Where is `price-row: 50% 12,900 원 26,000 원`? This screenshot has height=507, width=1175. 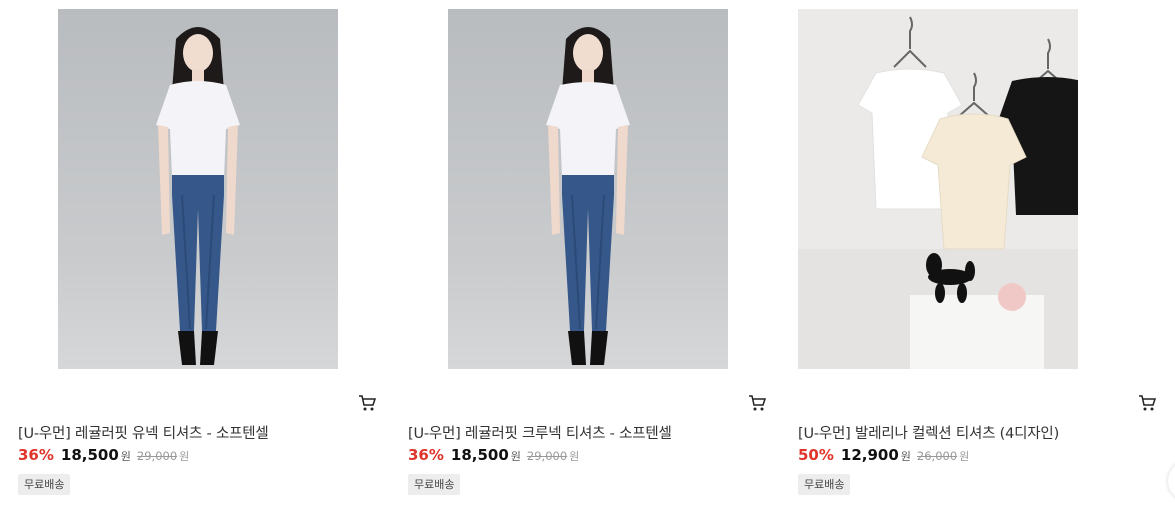
price-row: 50% 12,900 원 26,000 원 is located at coordinates (883, 455).